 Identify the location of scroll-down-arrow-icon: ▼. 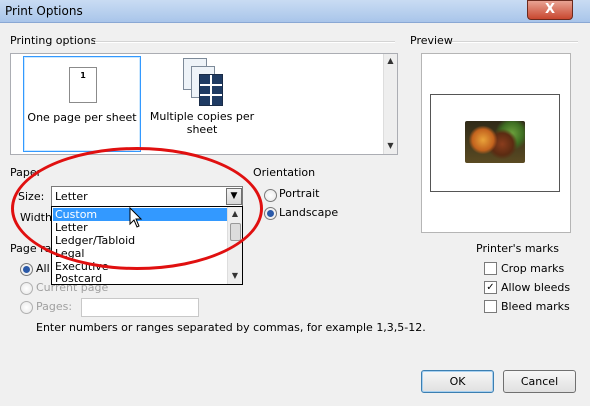
(390, 146).